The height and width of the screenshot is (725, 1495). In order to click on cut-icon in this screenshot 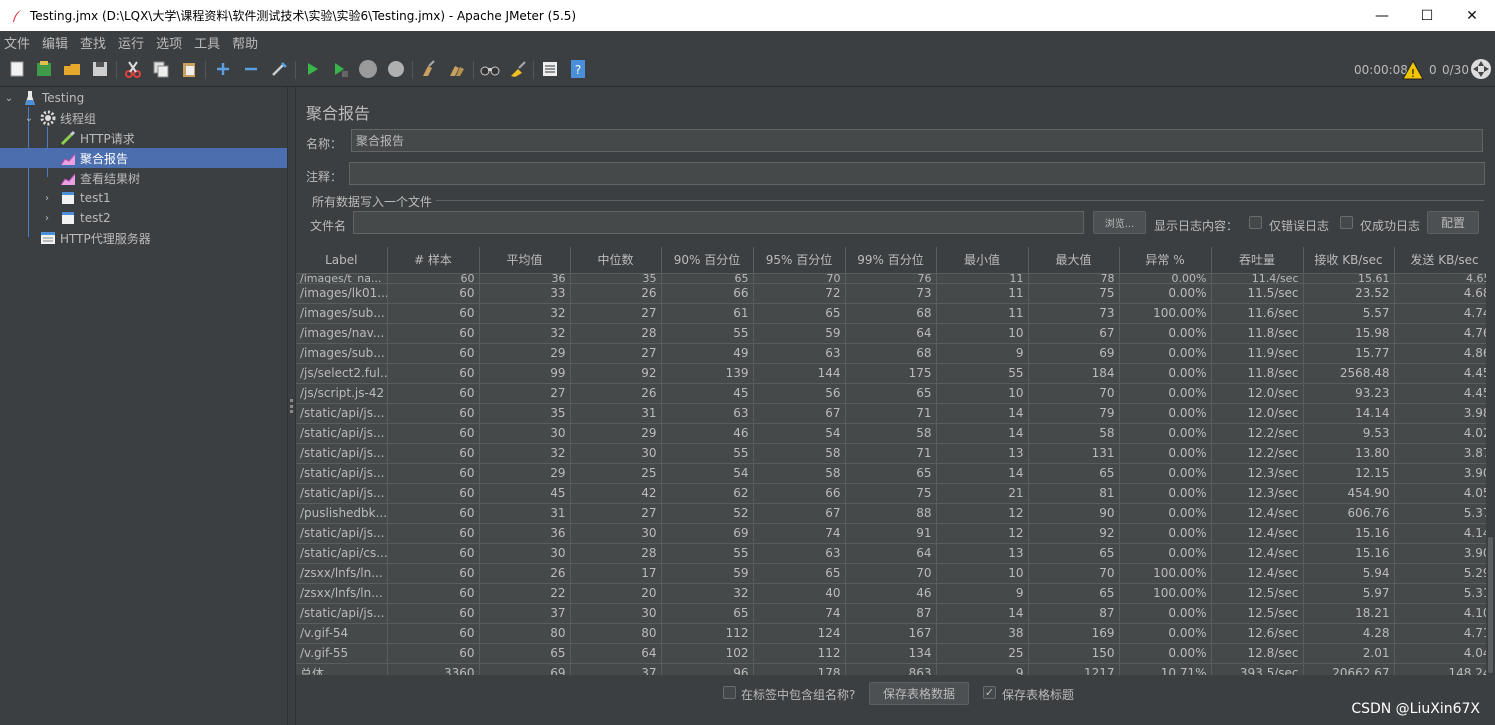, I will do `click(133, 69)`.